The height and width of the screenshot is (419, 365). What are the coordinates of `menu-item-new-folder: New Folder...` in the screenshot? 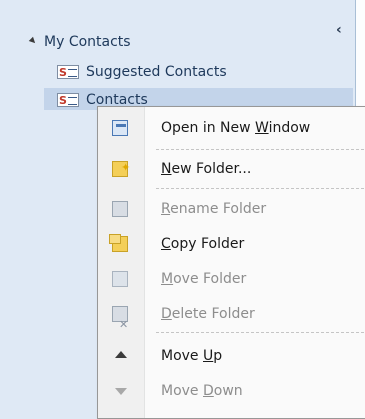 It's located at (231, 168).